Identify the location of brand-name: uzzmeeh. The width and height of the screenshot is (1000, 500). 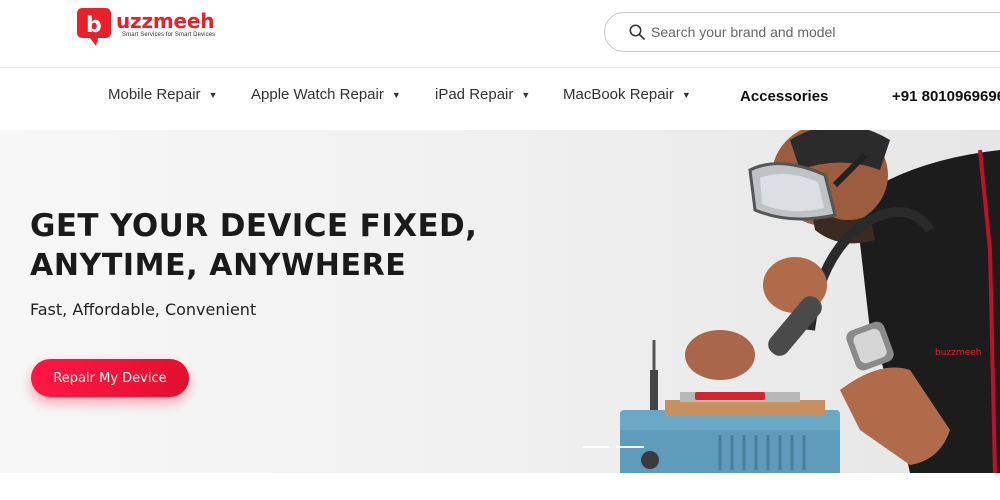
(165, 21).